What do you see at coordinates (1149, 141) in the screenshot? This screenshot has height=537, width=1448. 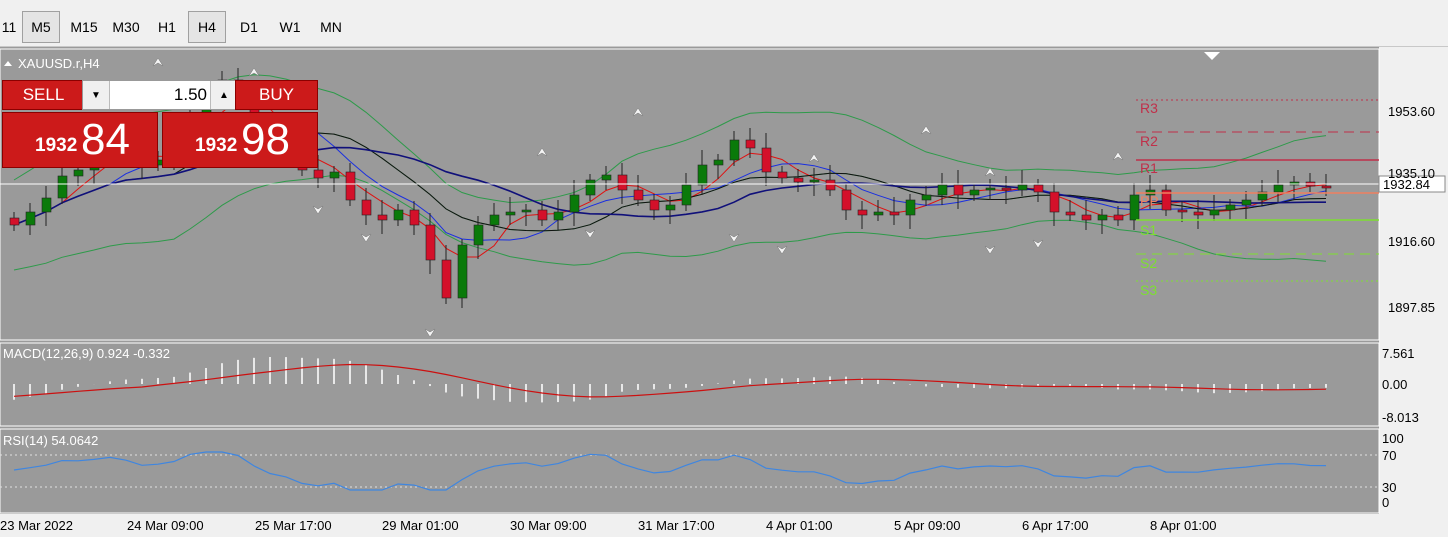 I see `pivot-label-r2: R2` at bounding box center [1149, 141].